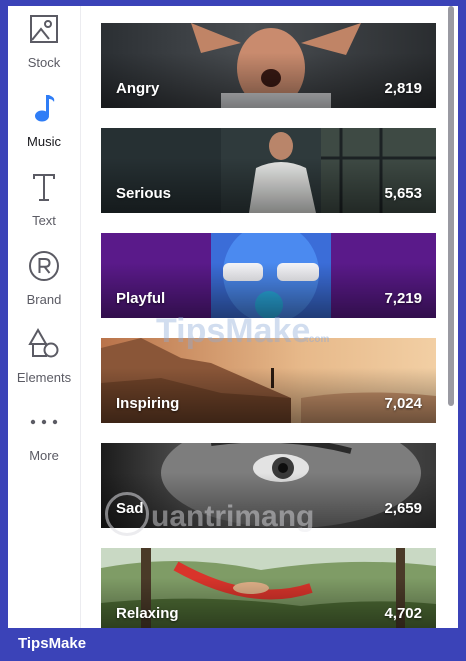  What do you see at coordinates (268, 275) in the screenshot?
I see `mood-card-playful: Playful 7,219` at bounding box center [268, 275].